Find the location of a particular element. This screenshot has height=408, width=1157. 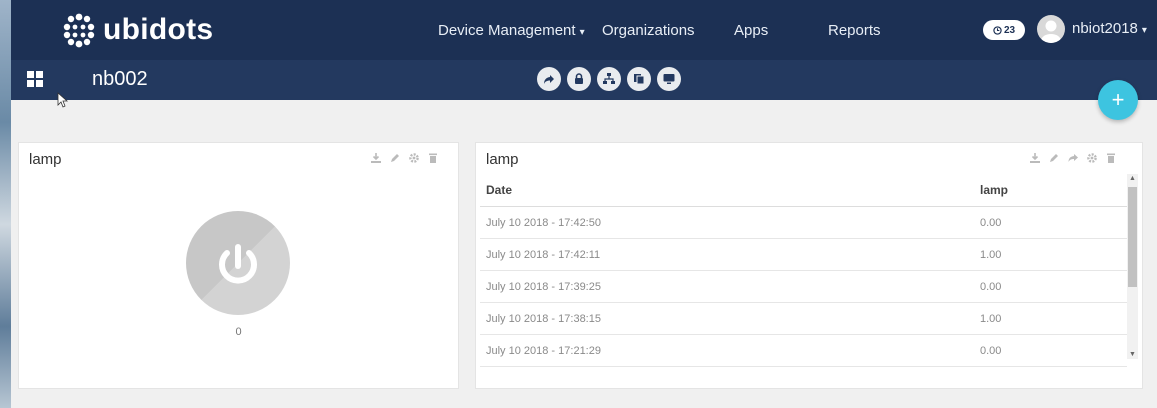

sitemap-icon is located at coordinates (609, 78).